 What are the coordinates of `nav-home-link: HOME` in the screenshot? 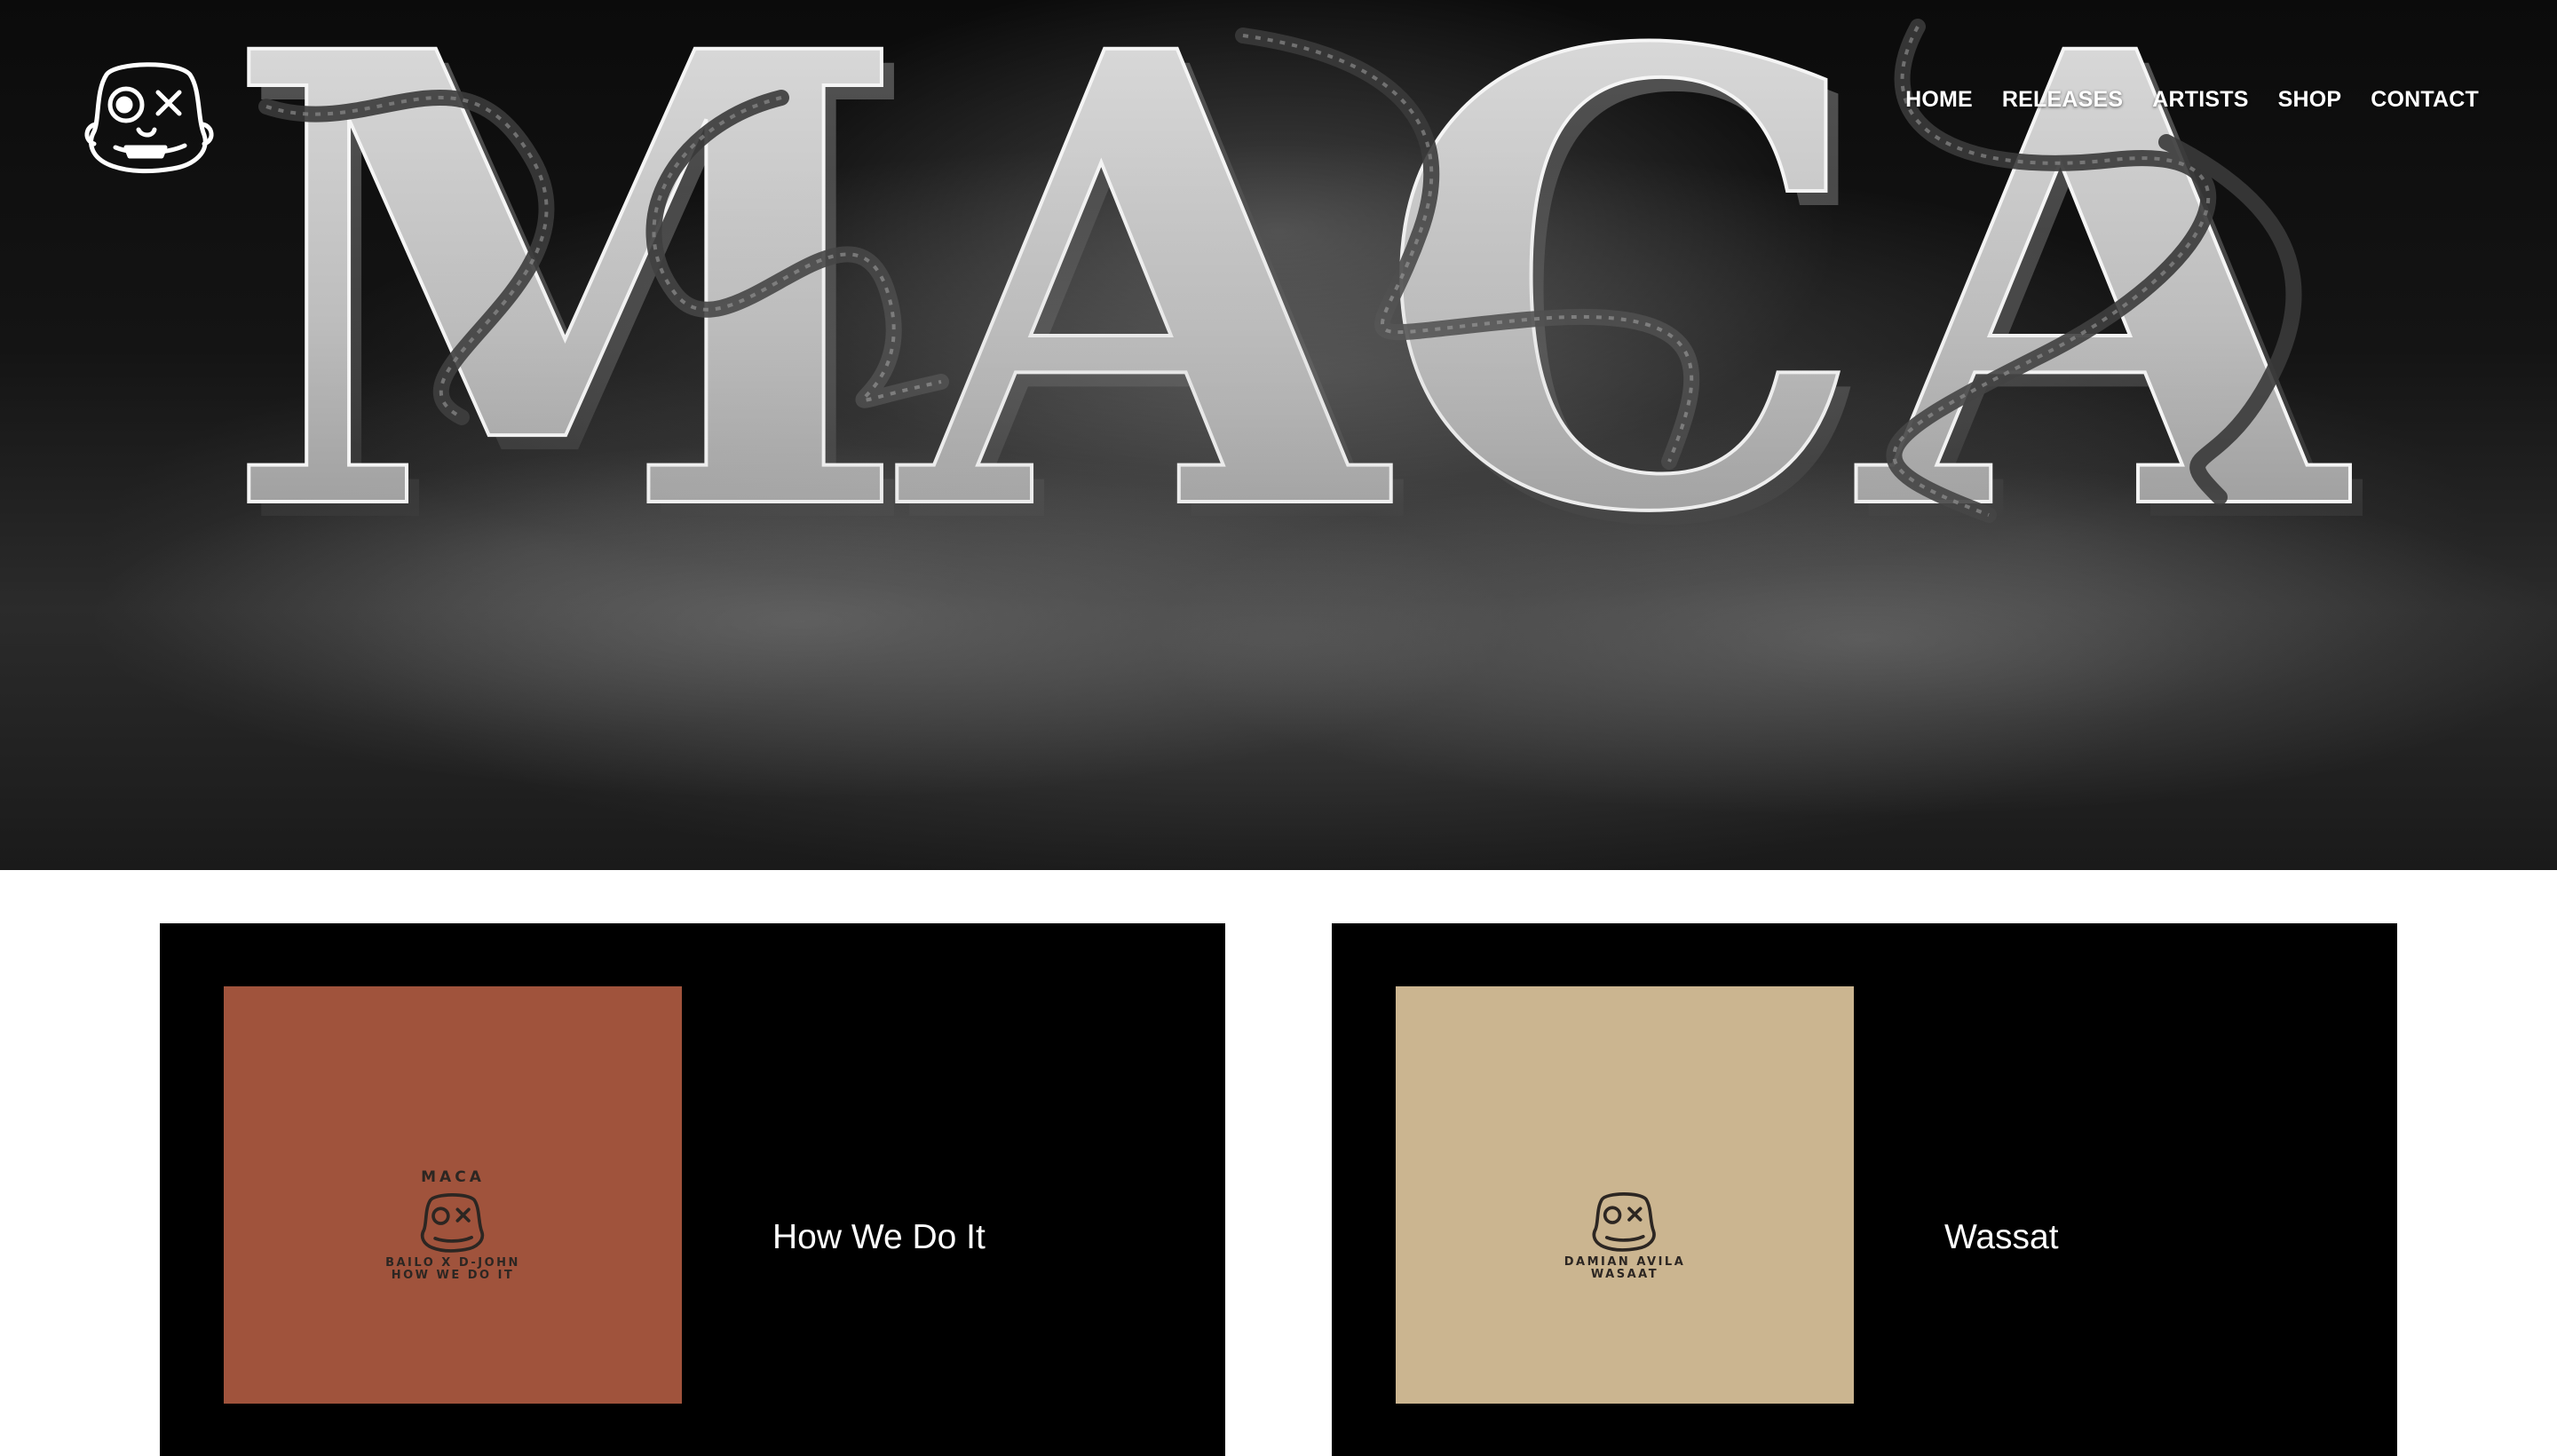 It's located at (1939, 100).